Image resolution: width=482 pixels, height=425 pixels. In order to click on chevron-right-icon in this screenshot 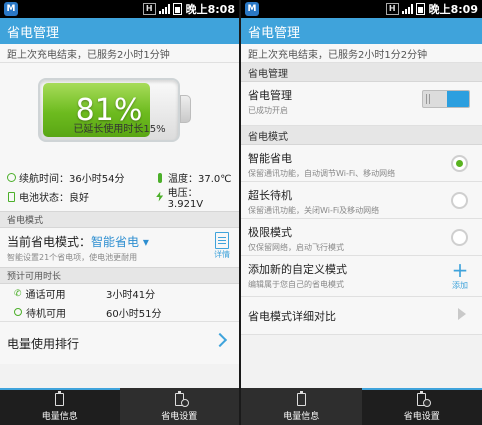, I will do `click(220, 340)`.